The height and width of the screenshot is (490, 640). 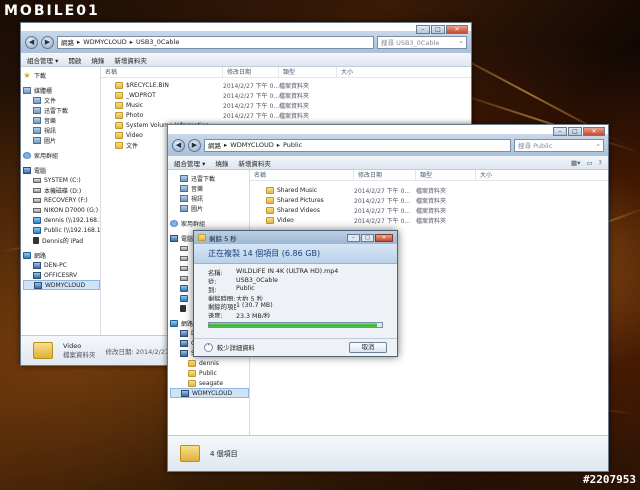 What do you see at coordinates (229, 347) in the screenshot?
I see `less-info-toggle: ˄ 較少詳細資料` at bounding box center [229, 347].